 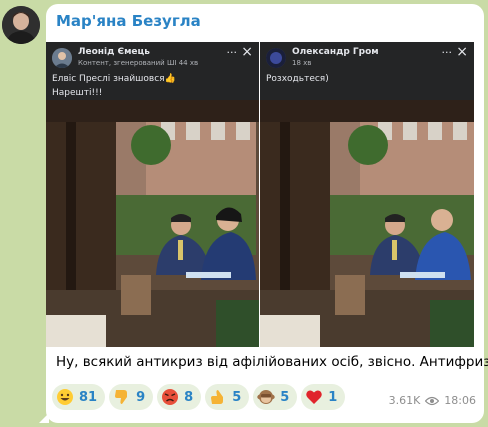 I want to click on person-avatar-icon, so click(x=21, y=25).